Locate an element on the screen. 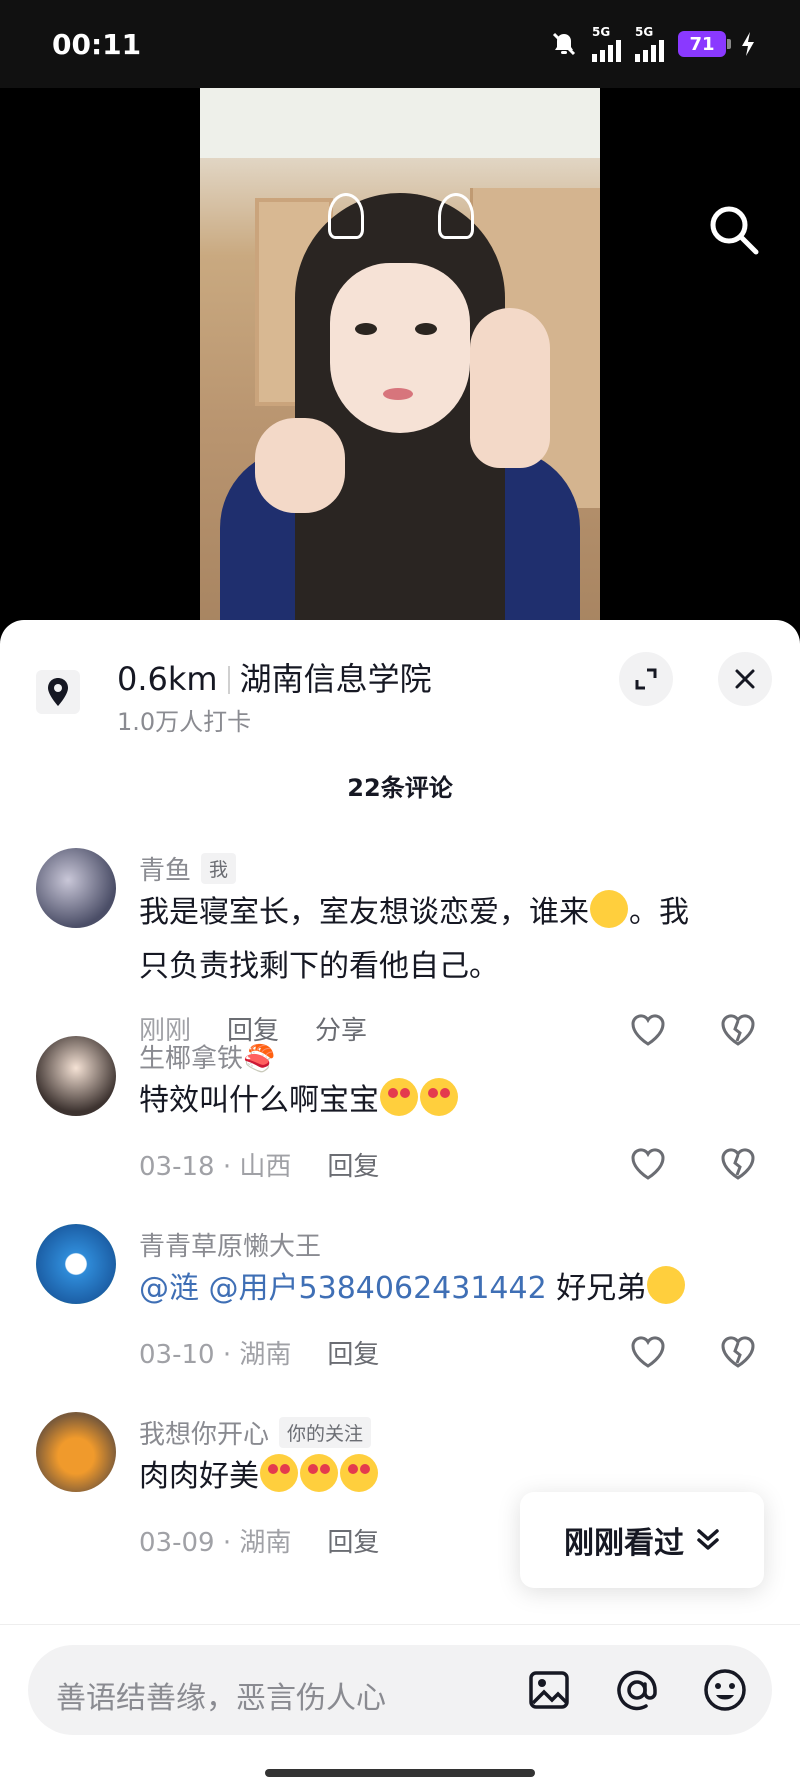 The width and height of the screenshot is (800, 1788). comment-time: 03-09 · 湖南 is located at coordinates (215, 1543).